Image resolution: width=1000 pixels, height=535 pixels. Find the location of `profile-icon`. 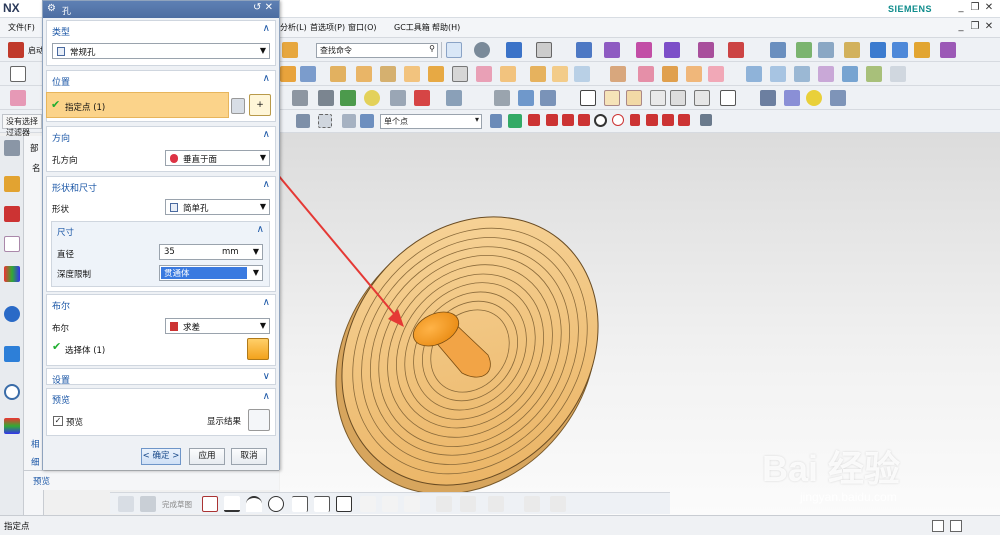

profile-icon is located at coordinates (210, 504).